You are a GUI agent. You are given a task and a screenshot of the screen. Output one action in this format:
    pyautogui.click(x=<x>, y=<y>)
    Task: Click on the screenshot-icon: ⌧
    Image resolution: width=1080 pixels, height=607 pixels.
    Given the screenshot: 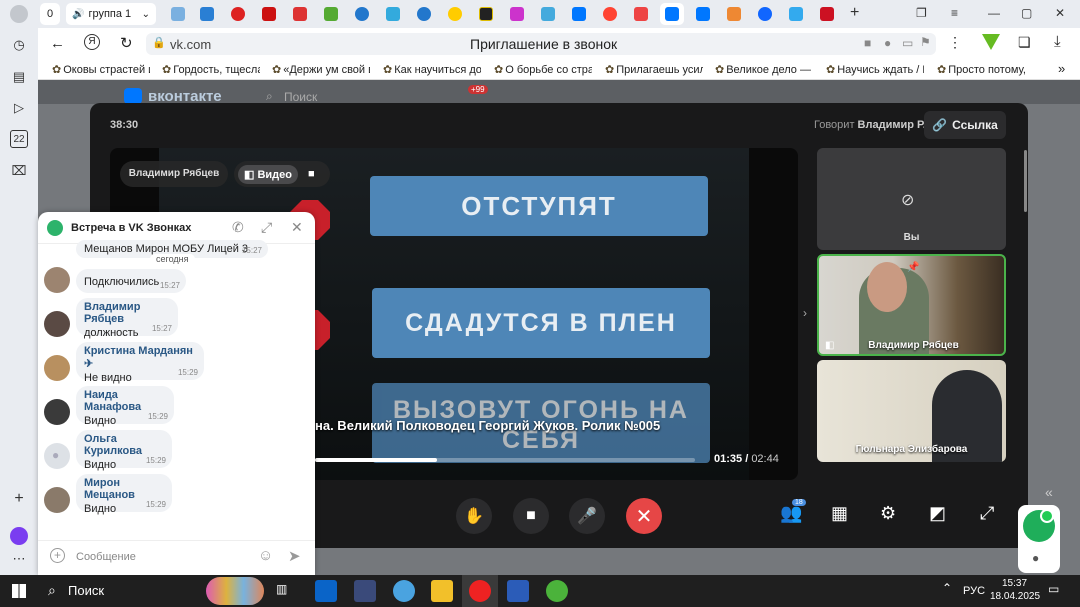 What is the action you would take?
    pyautogui.click(x=19, y=171)
    